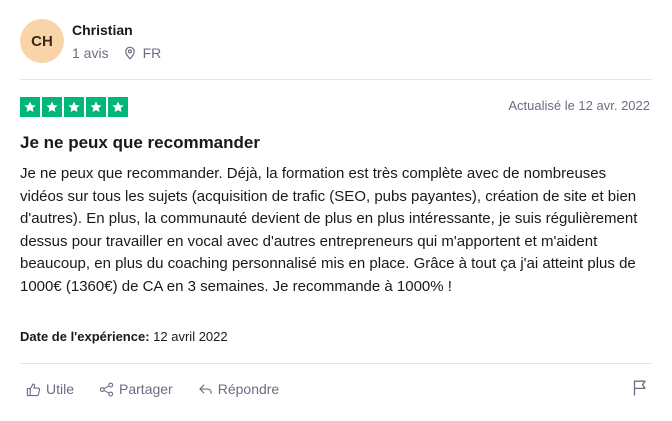 This screenshot has height=421, width=672. Describe the element at coordinates (152, 53) in the screenshot. I see `reviewer-country: FR` at that location.